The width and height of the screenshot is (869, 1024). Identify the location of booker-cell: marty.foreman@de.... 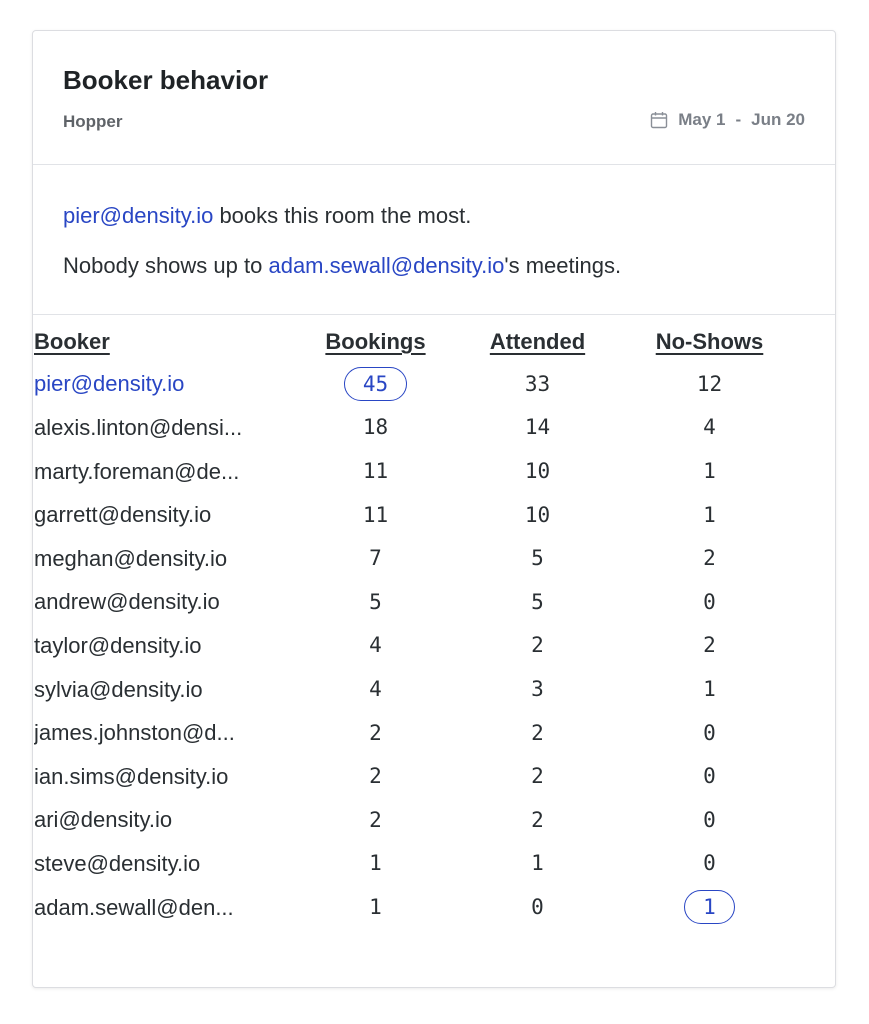
(164, 471).